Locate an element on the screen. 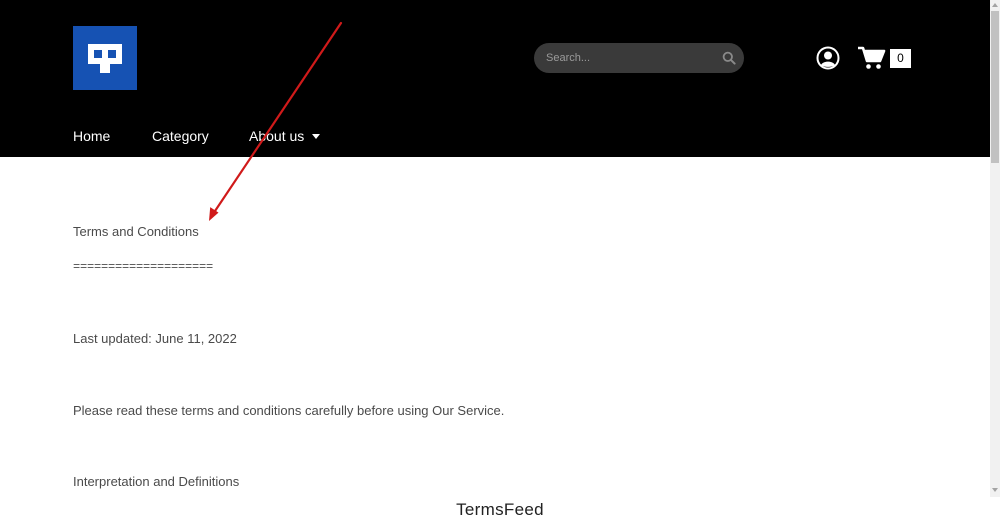  brand-logo is located at coordinates (105, 58).